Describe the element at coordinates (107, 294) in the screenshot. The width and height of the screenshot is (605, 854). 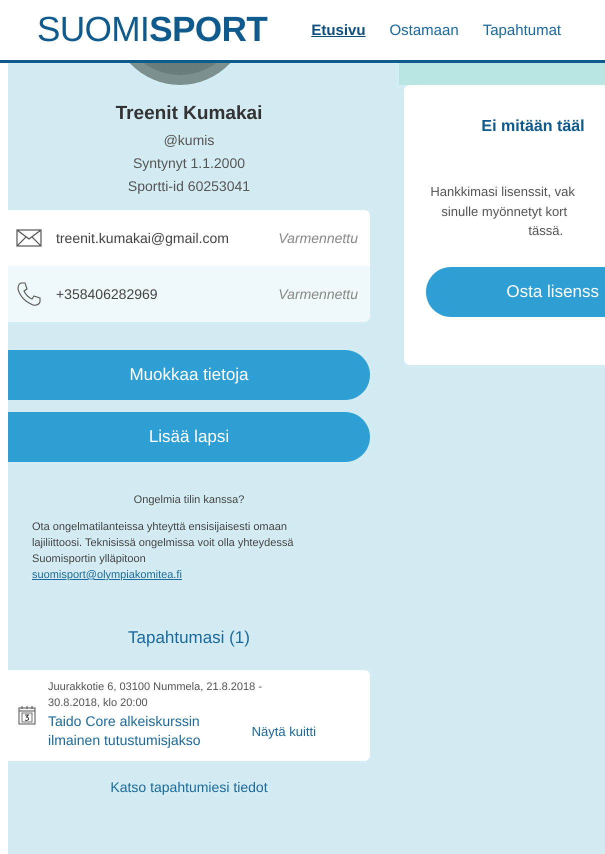
I see `contact-value: +358406282969` at that location.